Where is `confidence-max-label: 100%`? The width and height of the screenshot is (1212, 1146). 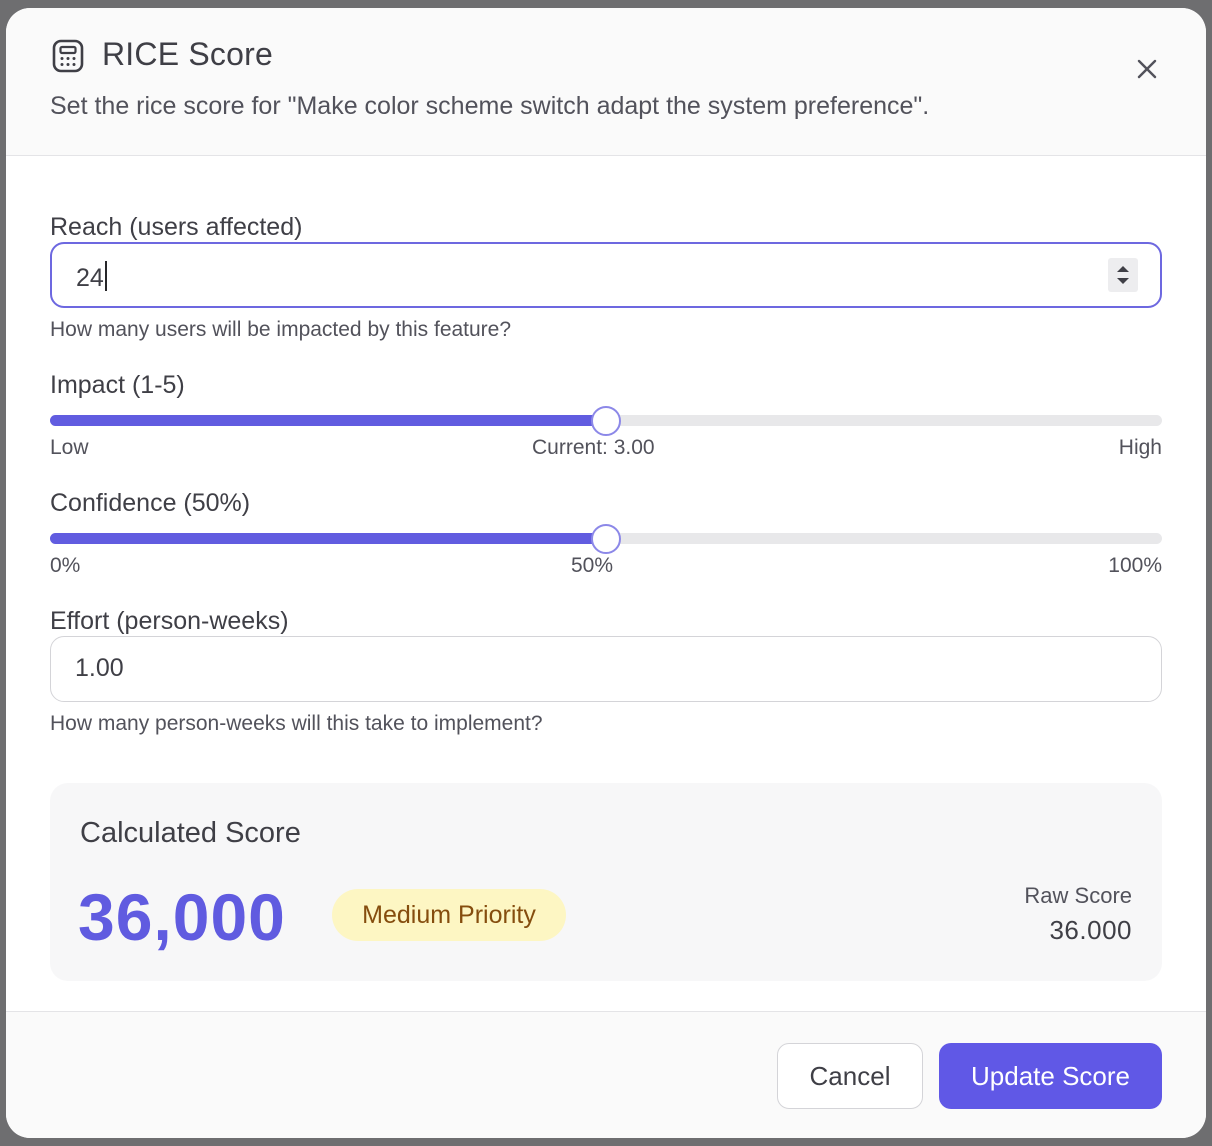 confidence-max-label: 100% is located at coordinates (1135, 565).